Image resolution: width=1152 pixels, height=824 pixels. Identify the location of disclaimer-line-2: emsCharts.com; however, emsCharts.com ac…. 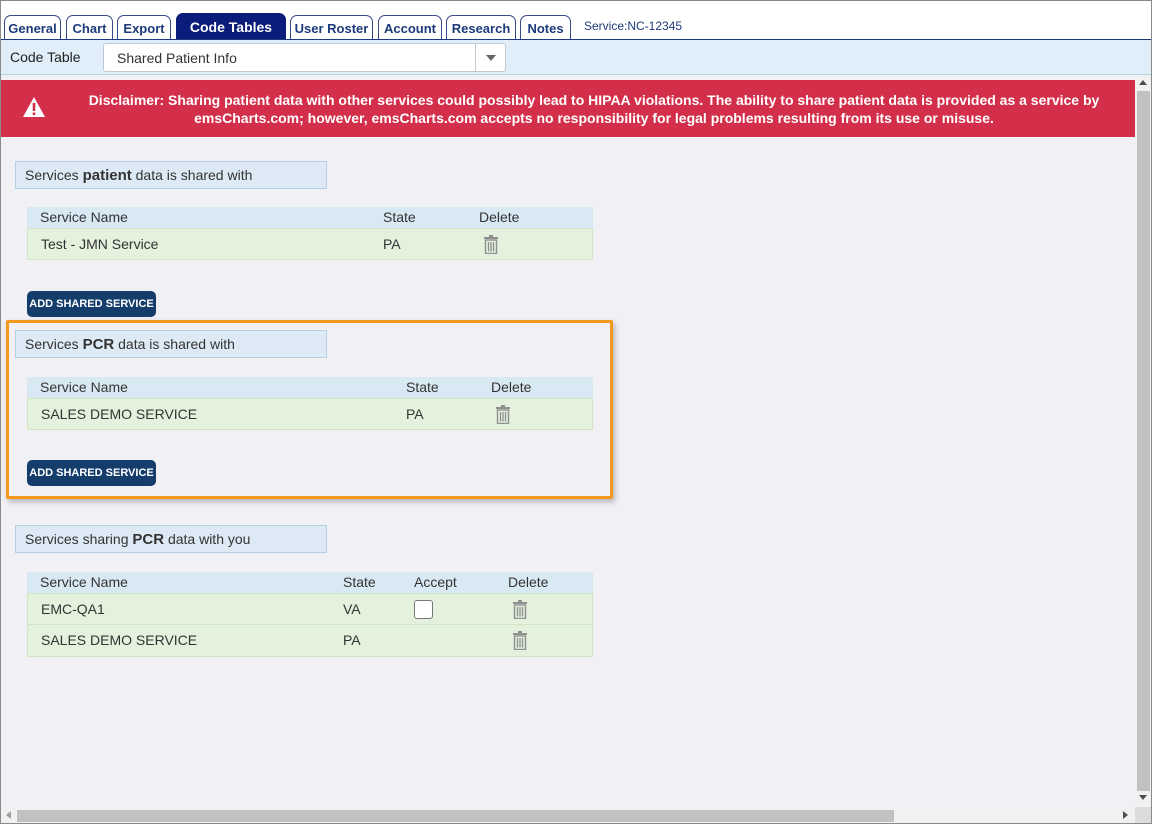
(594, 118).